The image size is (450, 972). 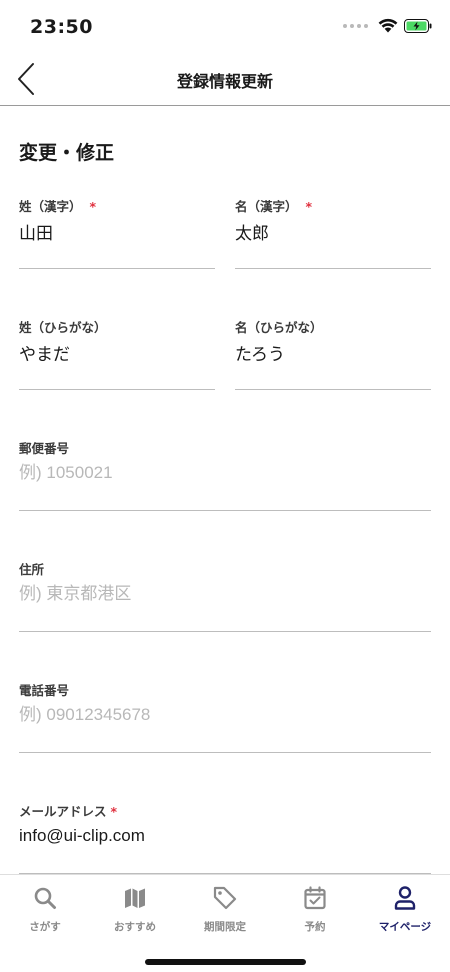 I want to click on search-icon, so click(x=45, y=898).